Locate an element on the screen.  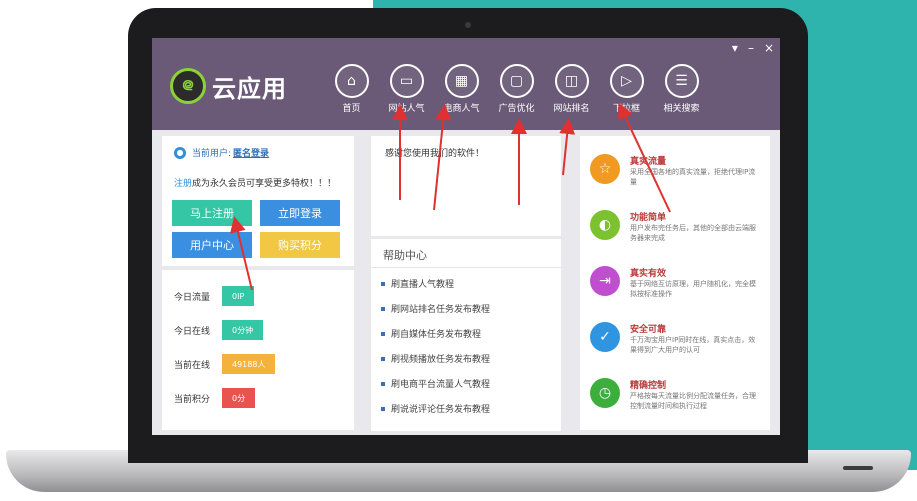
stat-row: 今日在线 0分钟 is located at coordinates (219, 330).